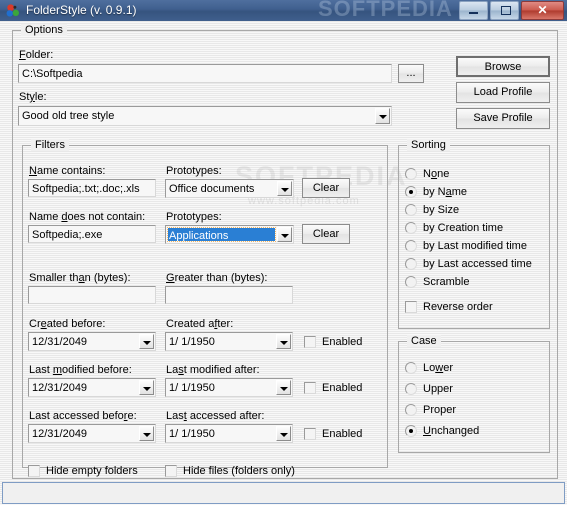  Describe the element at coordinates (60, 342) in the screenshot. I see `created-before-value: 12/31/2049` at that location.